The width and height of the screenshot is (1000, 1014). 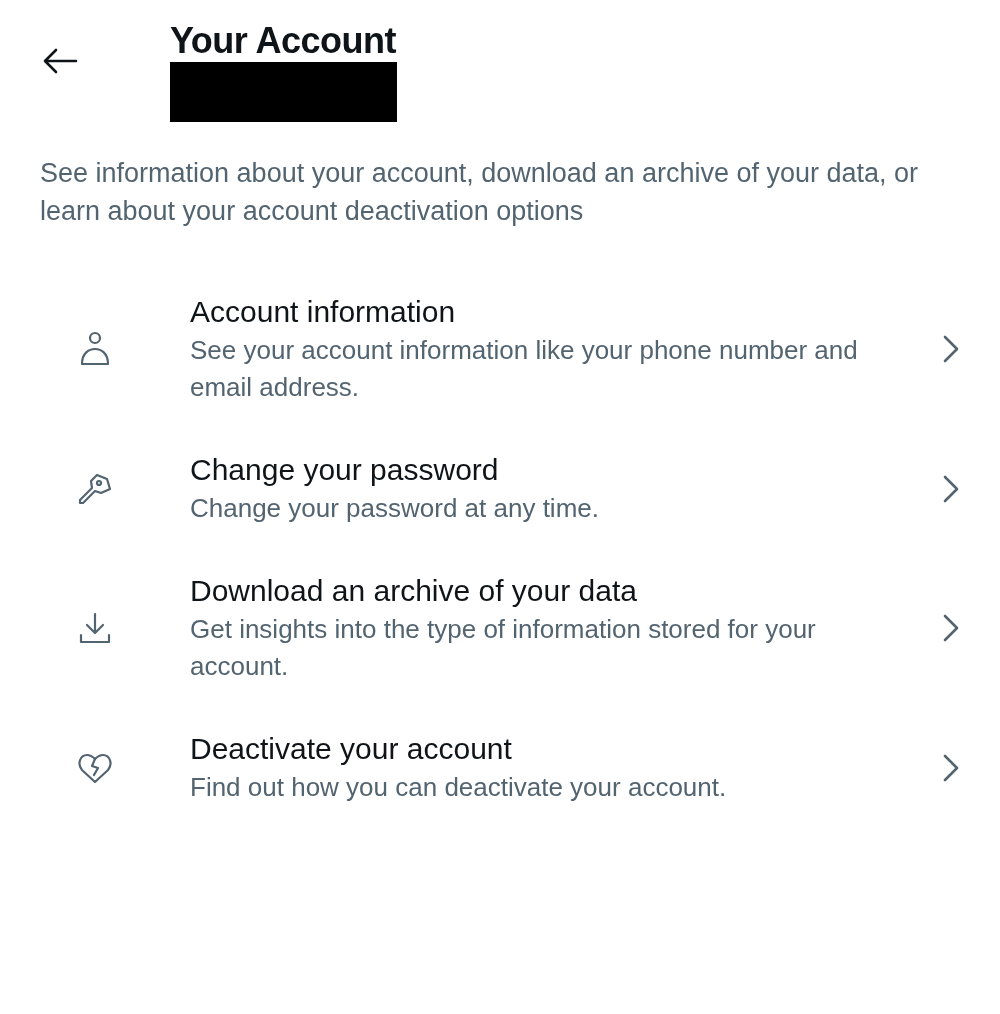 I want to click on item-description: Change your password at any time., so click(x=395, y=508).